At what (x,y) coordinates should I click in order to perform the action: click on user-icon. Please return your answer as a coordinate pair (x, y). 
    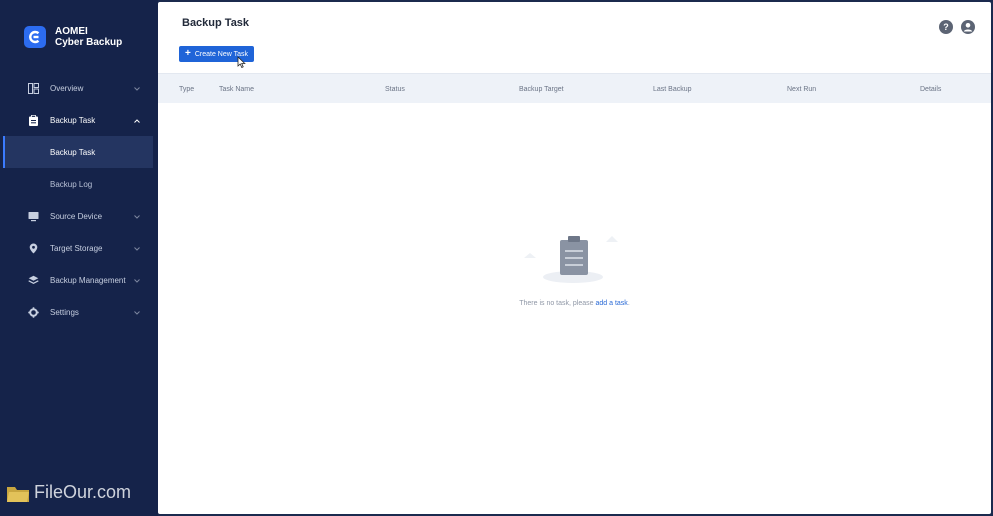
    Looking at the image, I should click on (968, 29).